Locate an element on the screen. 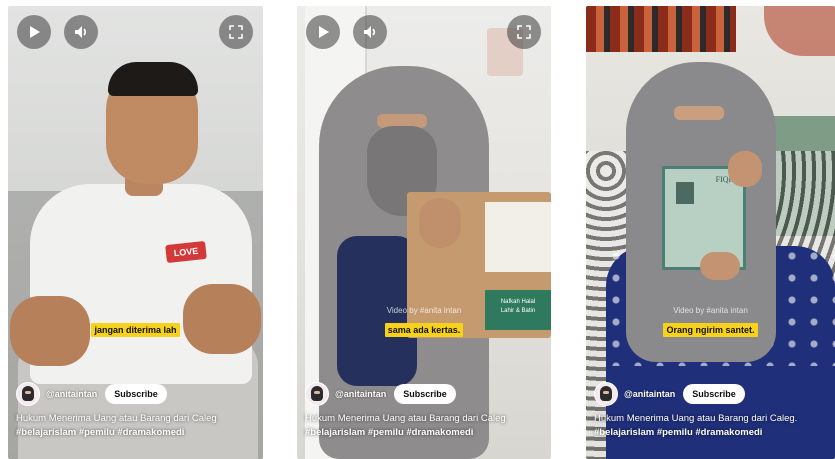 This screenshot has height=459, width=835. right-arm is located at coordinates (222, 319).